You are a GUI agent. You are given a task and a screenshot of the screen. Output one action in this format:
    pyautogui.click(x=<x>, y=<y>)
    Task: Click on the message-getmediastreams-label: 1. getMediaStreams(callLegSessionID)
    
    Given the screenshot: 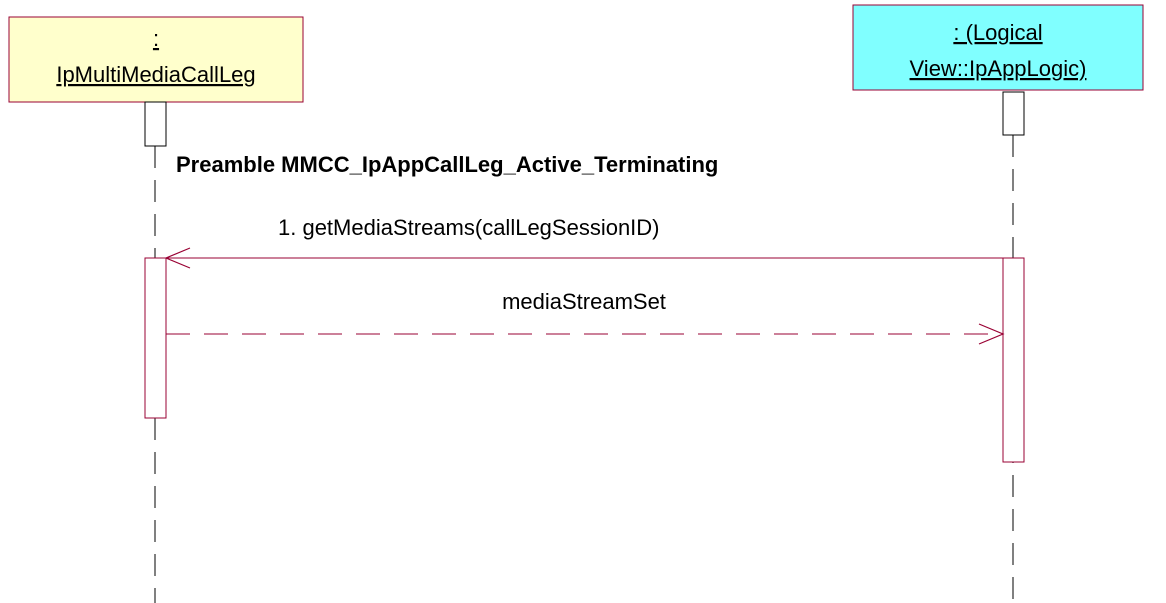 What is the action you would take?
    pyautogui.click(x=469, y=227)
    